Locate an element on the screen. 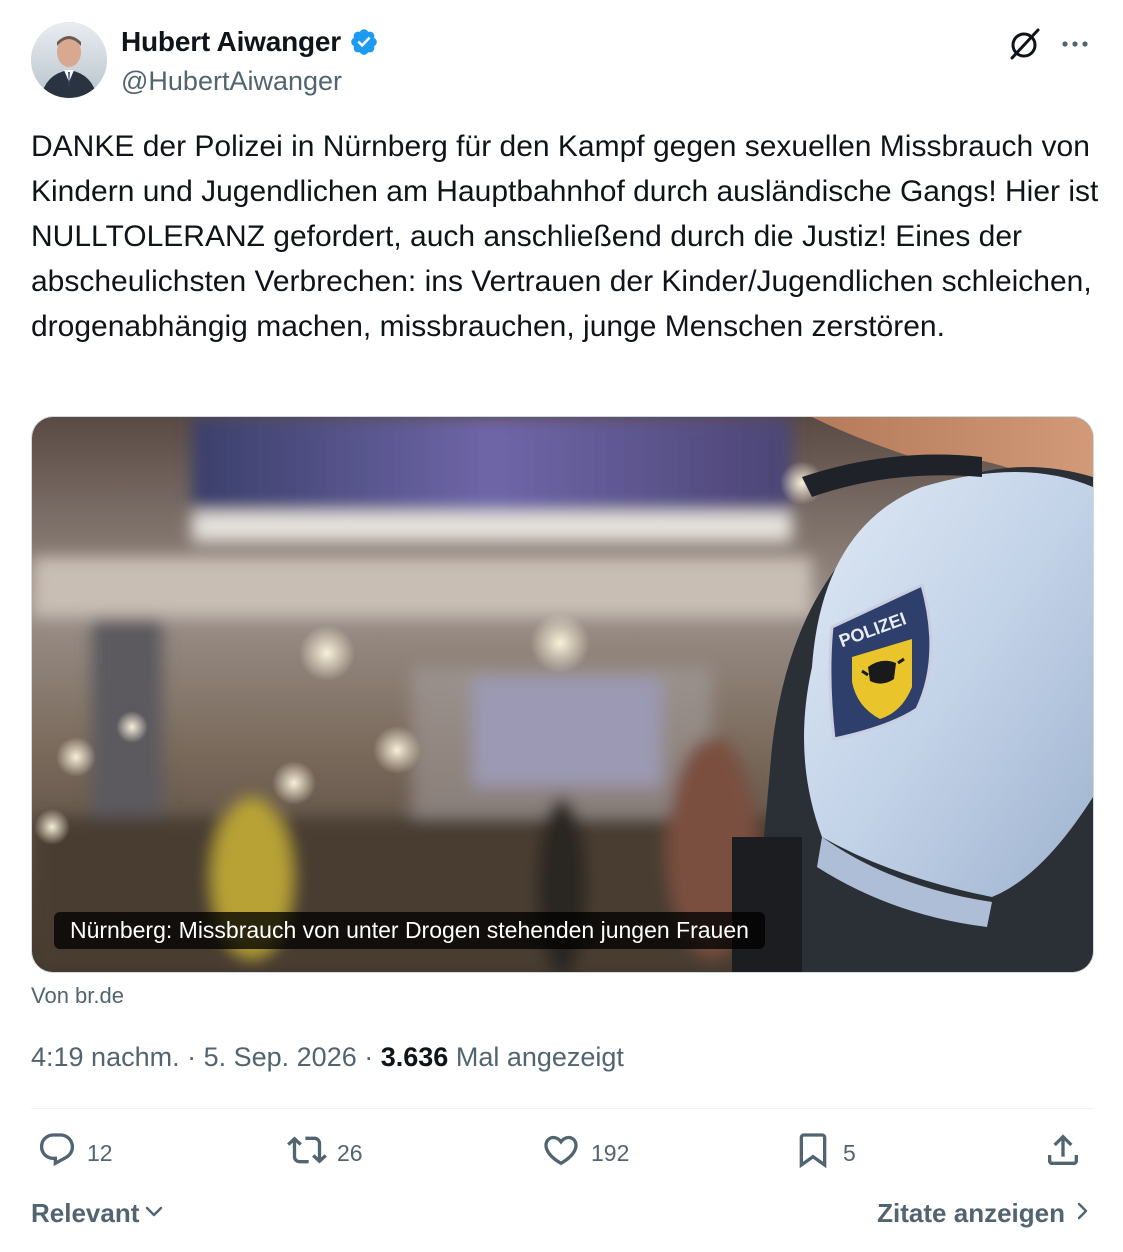 The width and height of the screenshot is (1123, 1252). grok-icon is located at coordinates (1025, 44).